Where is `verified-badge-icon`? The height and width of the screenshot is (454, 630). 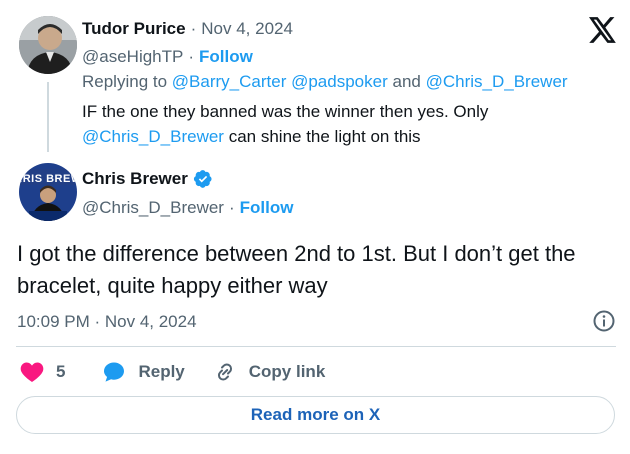
verified-badge-icon is located at coordinates (203, 179).